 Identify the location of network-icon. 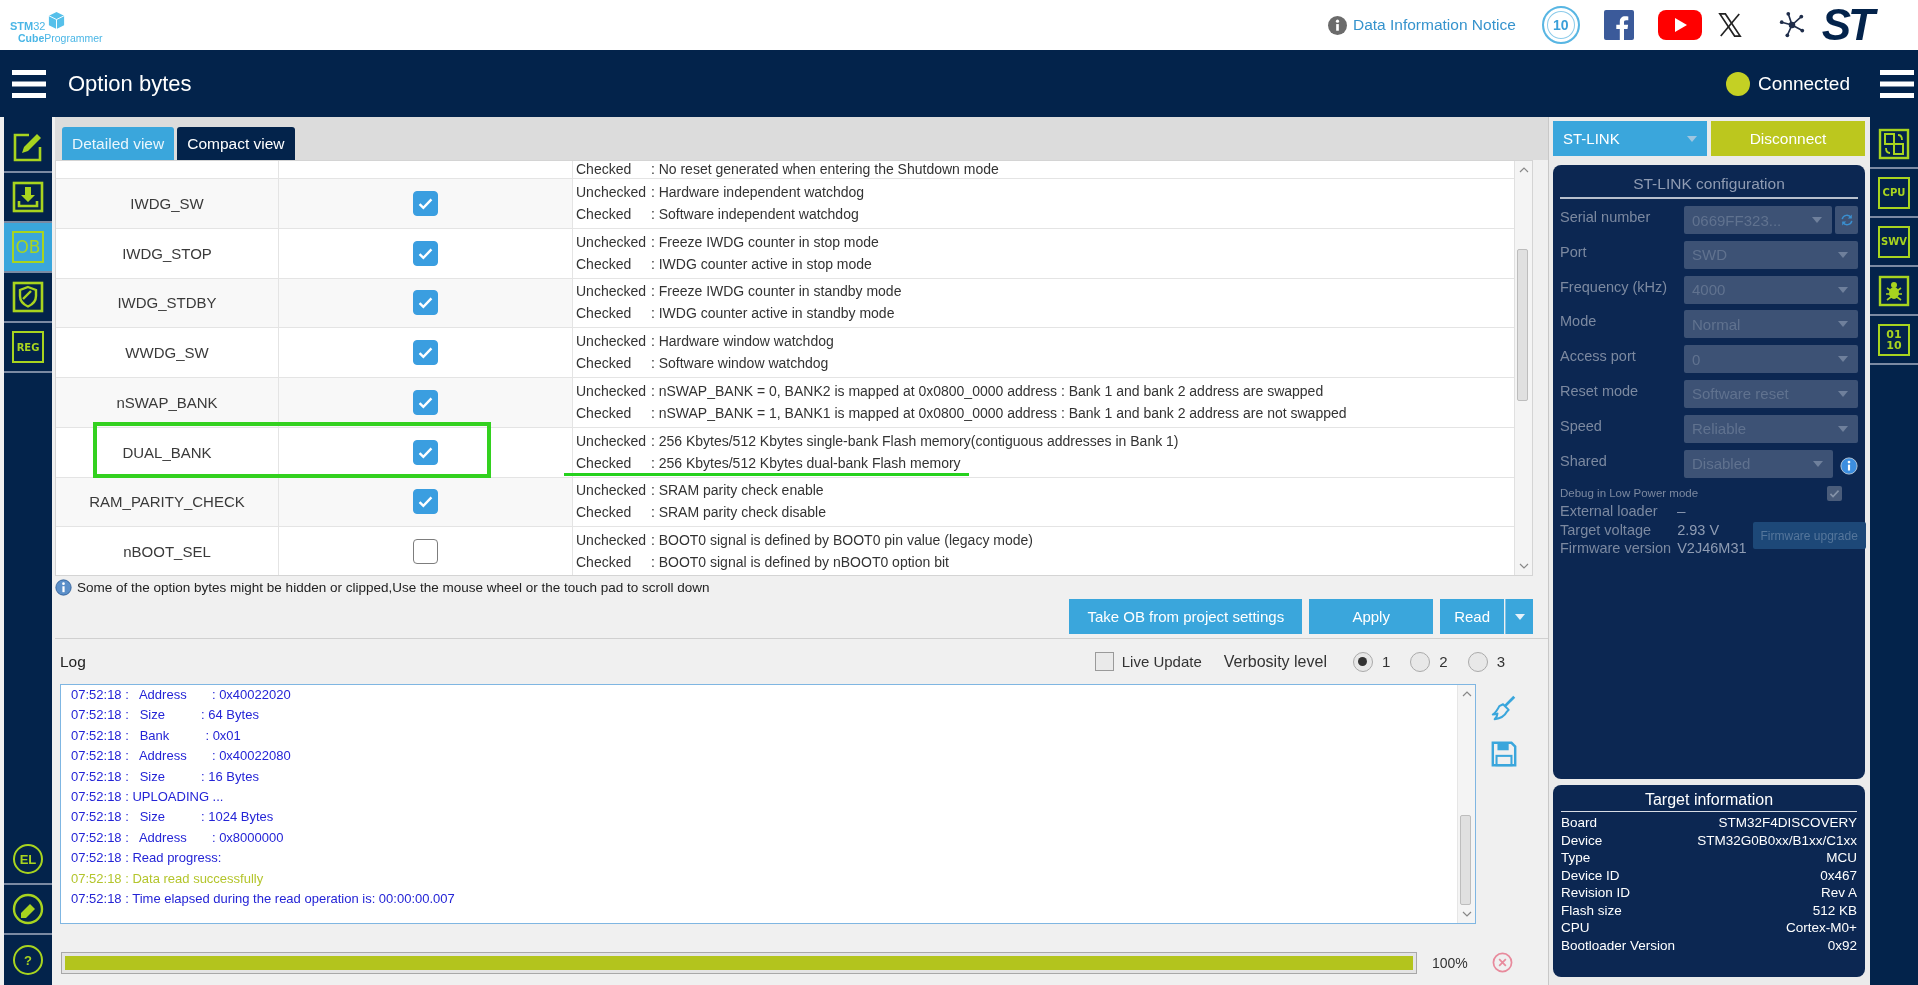
(1791, 25).